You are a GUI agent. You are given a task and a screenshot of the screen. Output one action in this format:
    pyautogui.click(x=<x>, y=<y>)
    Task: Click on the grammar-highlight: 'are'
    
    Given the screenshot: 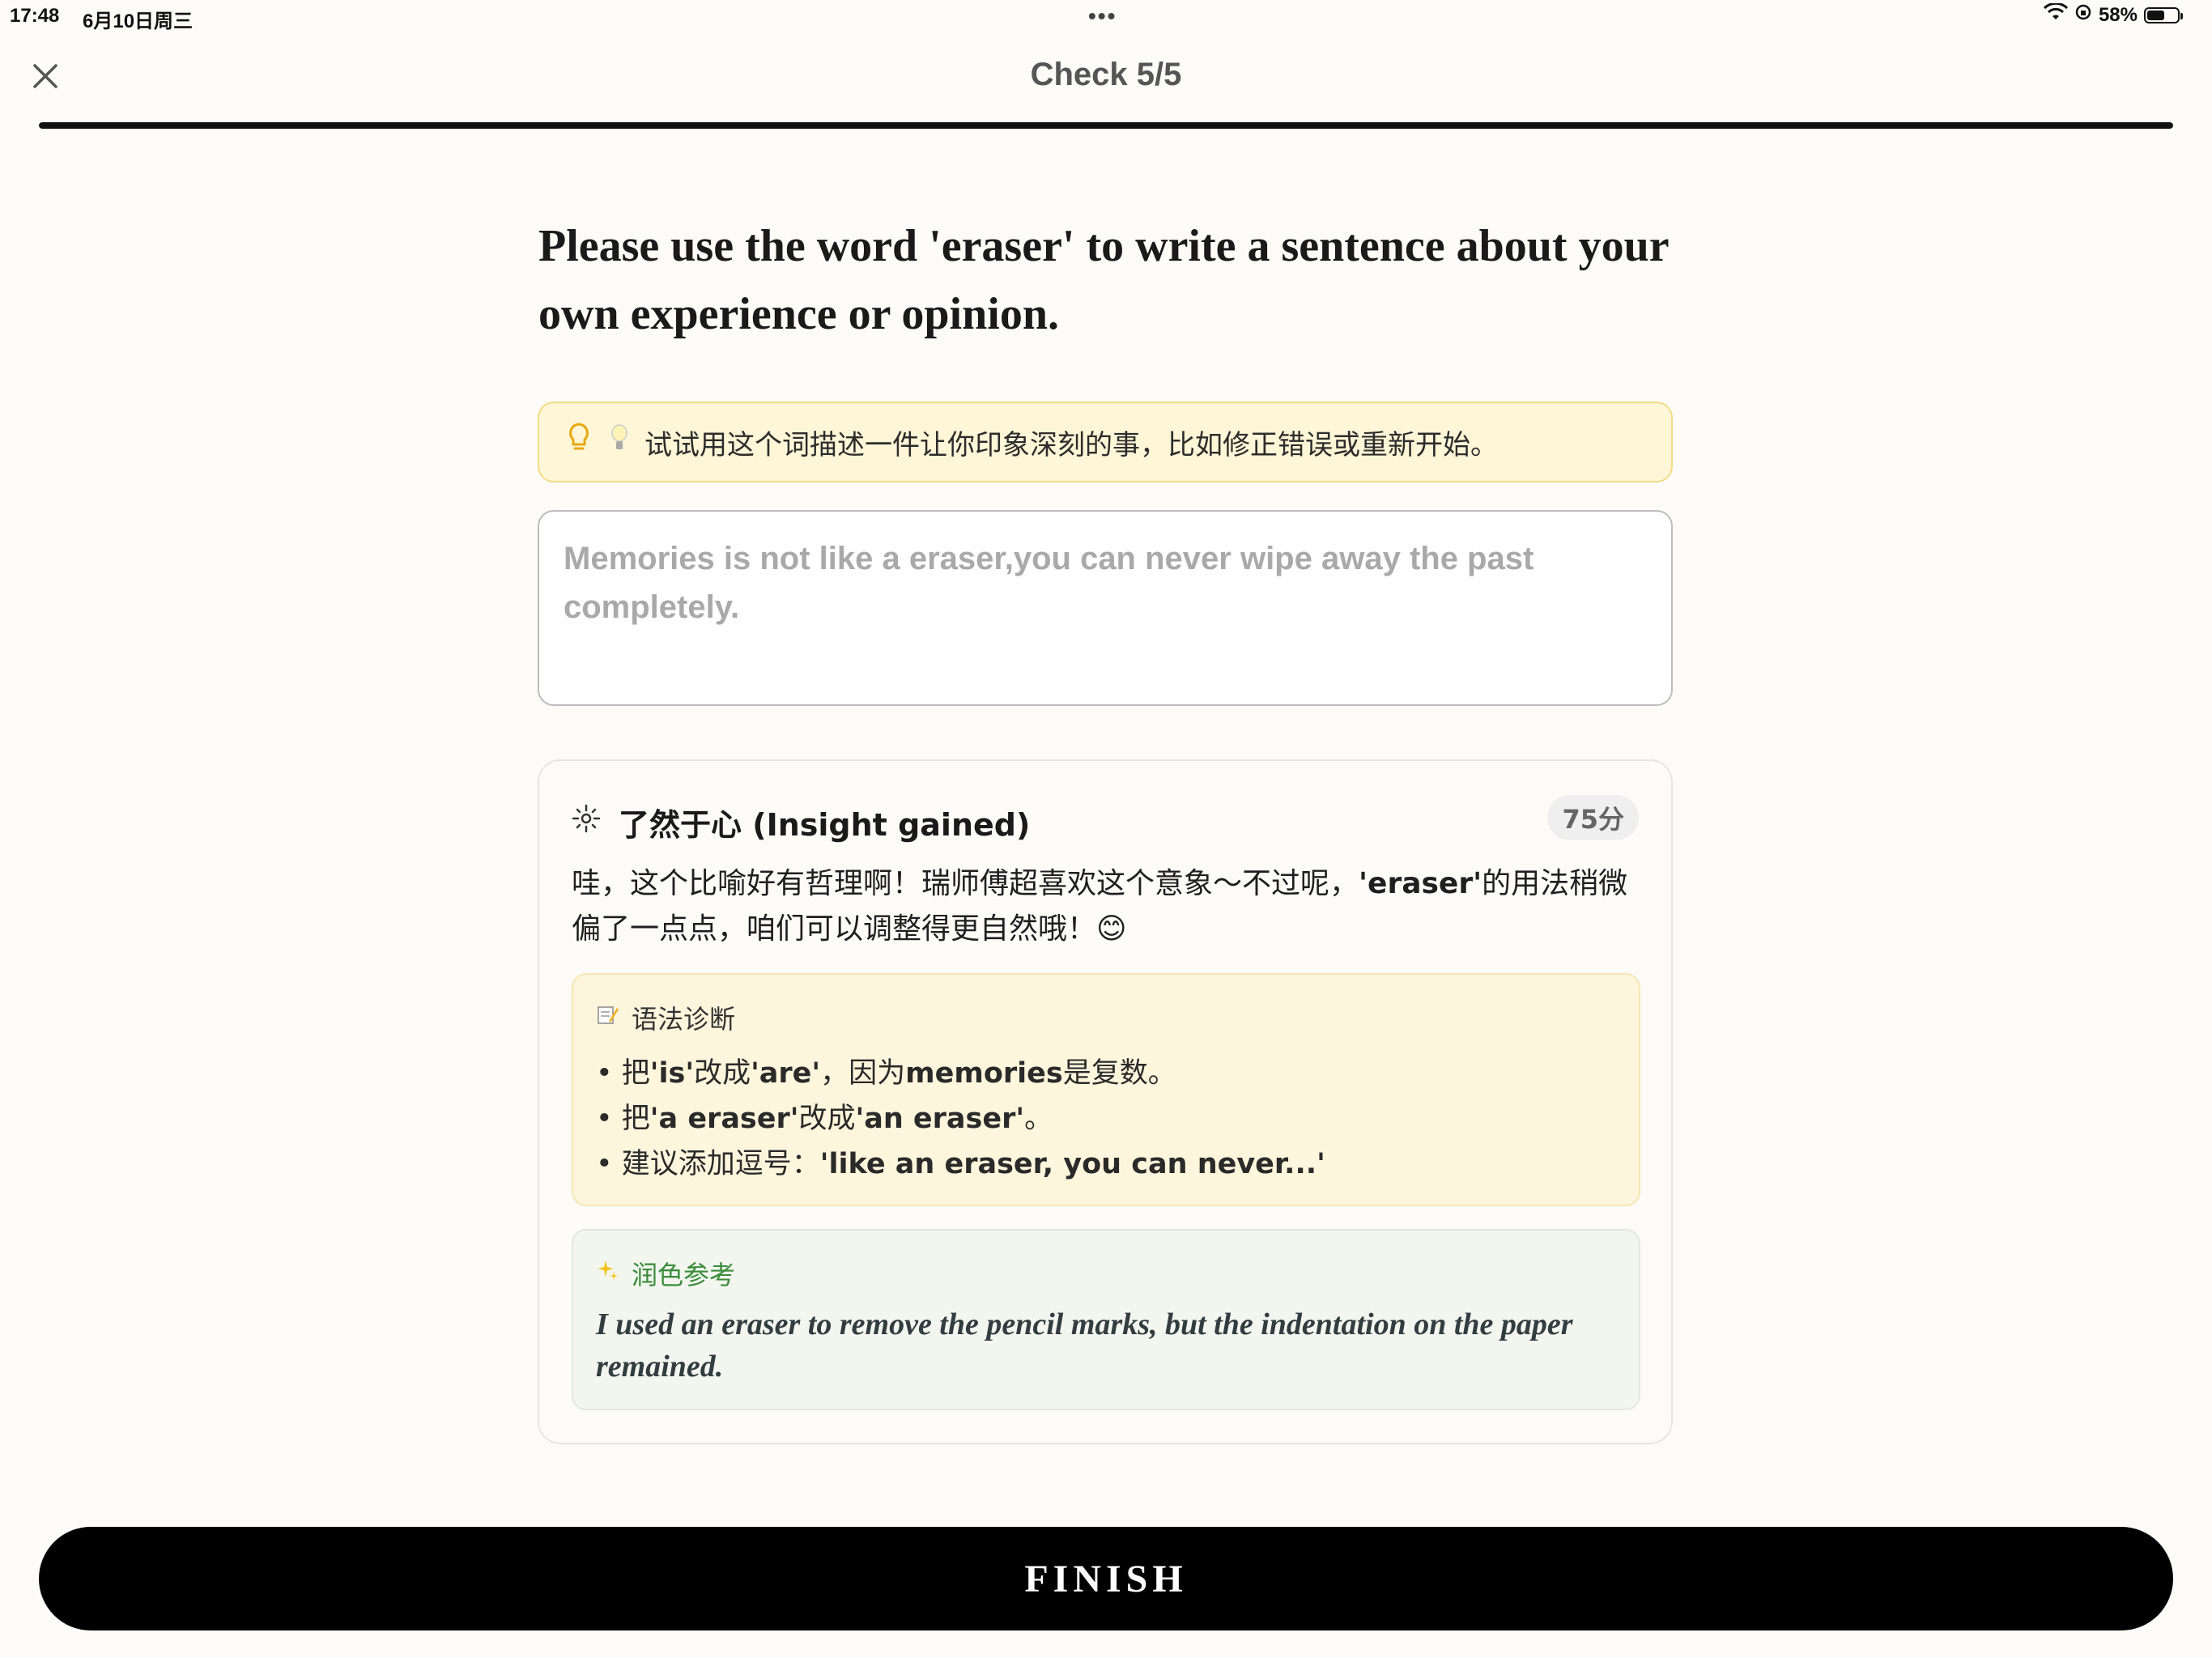 What is the action you would take?
    pyautogui.click(x=786, y=1073)
    